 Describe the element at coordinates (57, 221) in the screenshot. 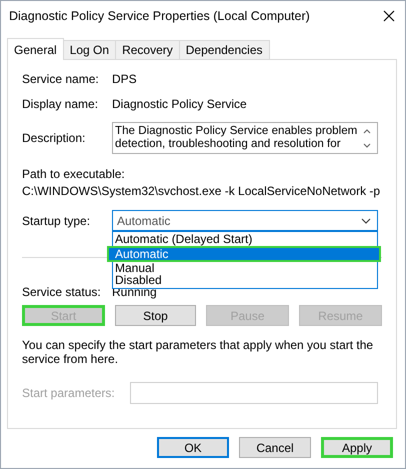

I see `field-label: Startup type:` at that location.